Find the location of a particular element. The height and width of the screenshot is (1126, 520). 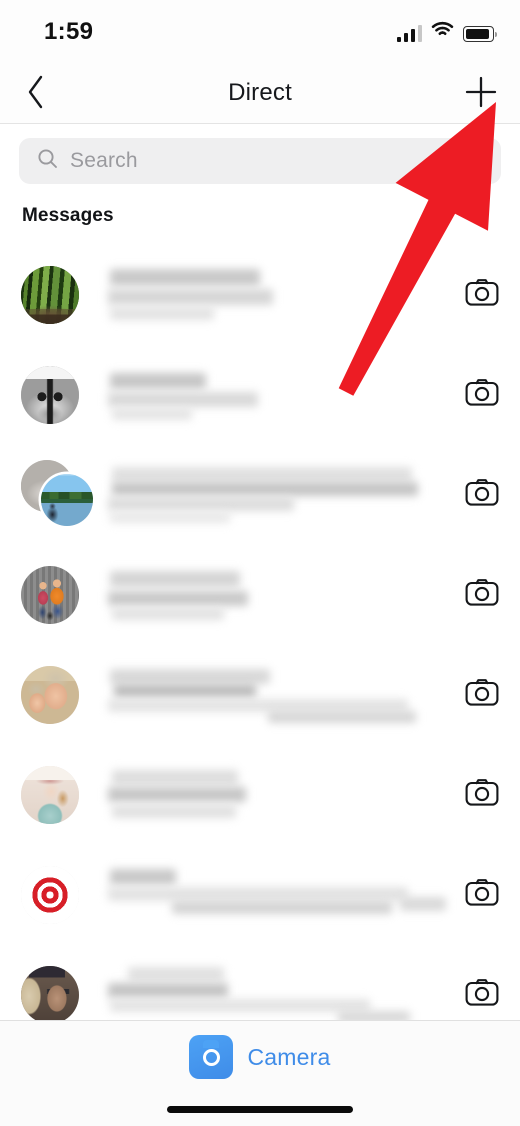

search-placeholder: Search is located at coordinates (104, 160).